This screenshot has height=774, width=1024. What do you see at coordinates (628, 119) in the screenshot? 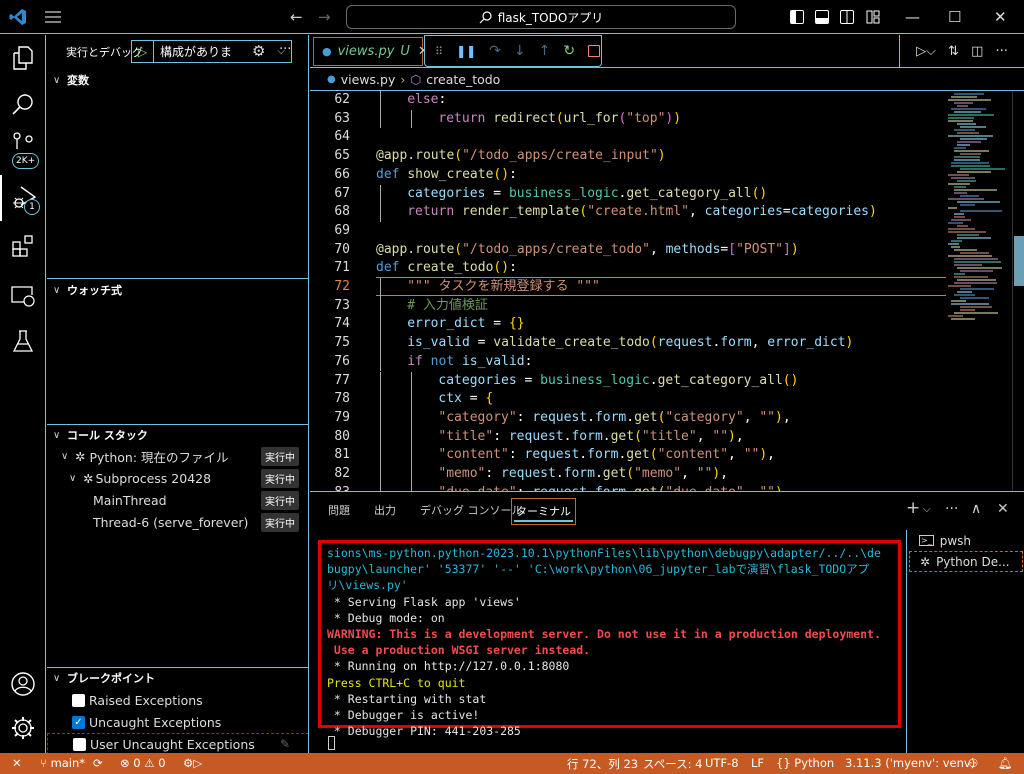
I see `code-line: 63 return redirect(url_for("top"))` at bounding box center [628, 119].